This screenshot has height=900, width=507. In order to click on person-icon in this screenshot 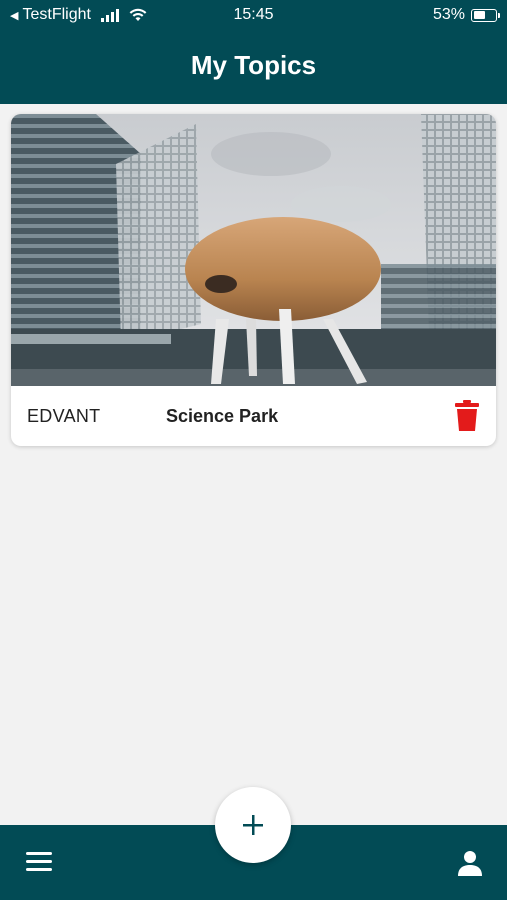, I will do `click(470, 863)`.